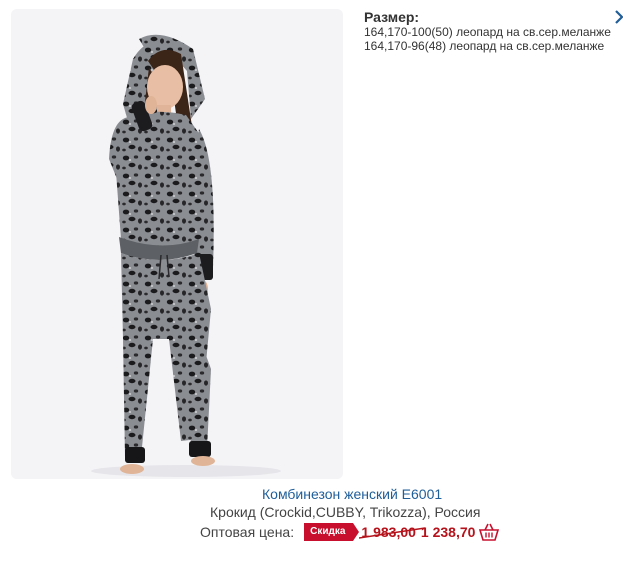  I want to click on strikethrough-line, so click(392, 533).